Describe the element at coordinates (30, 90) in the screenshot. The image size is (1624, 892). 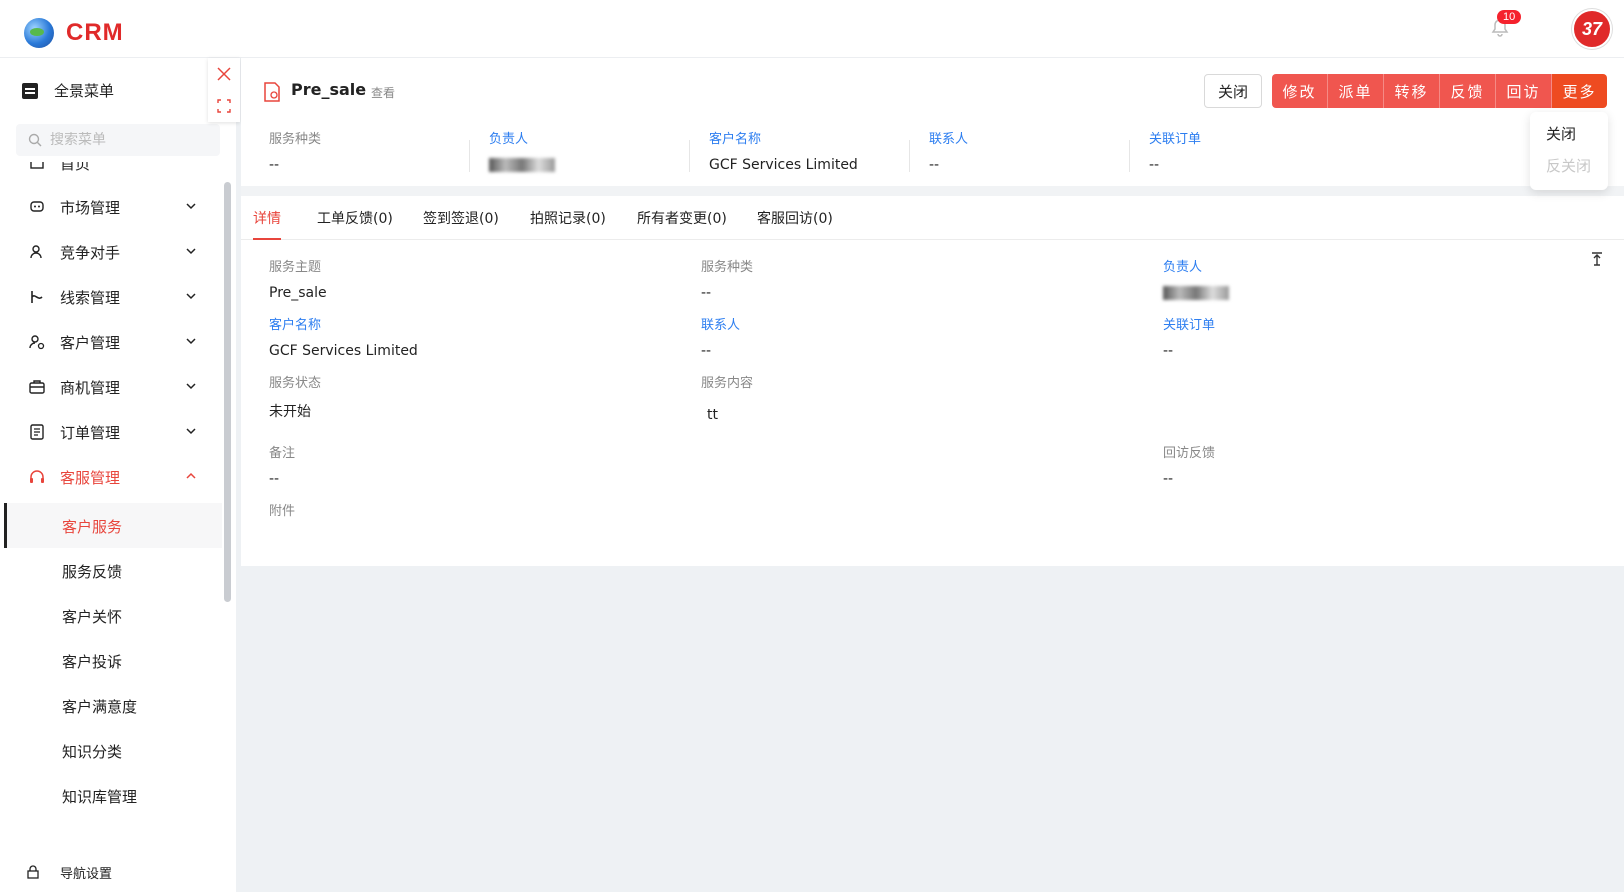
I see `menu-grid-icon` at that location.